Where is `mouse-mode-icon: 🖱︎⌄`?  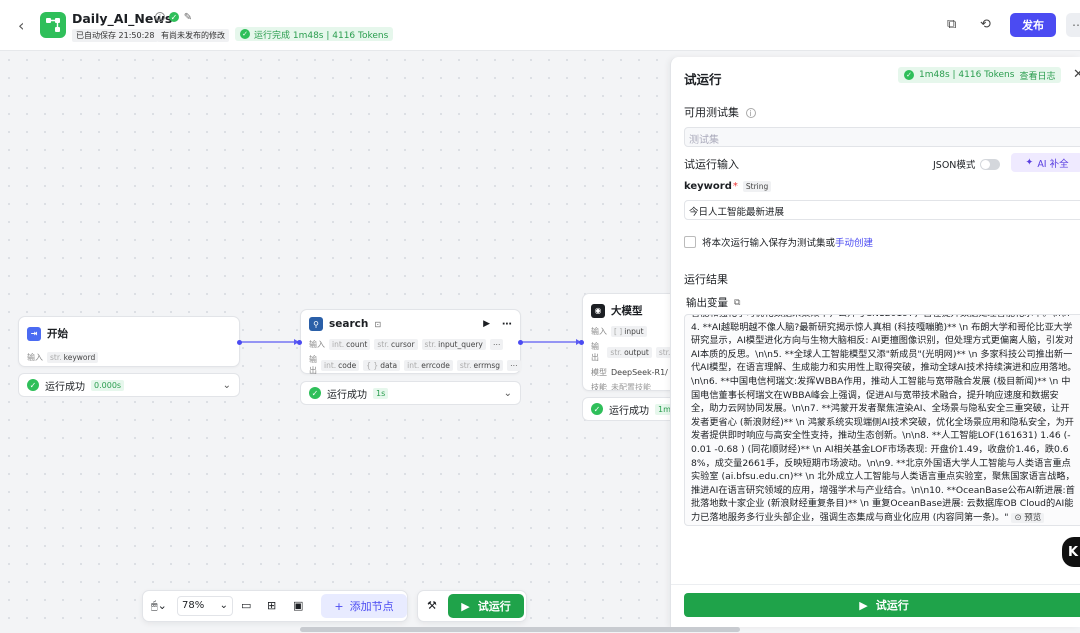
mouse-mode-icon: 🖱︎⌄ is located at coordinates (159, 606).